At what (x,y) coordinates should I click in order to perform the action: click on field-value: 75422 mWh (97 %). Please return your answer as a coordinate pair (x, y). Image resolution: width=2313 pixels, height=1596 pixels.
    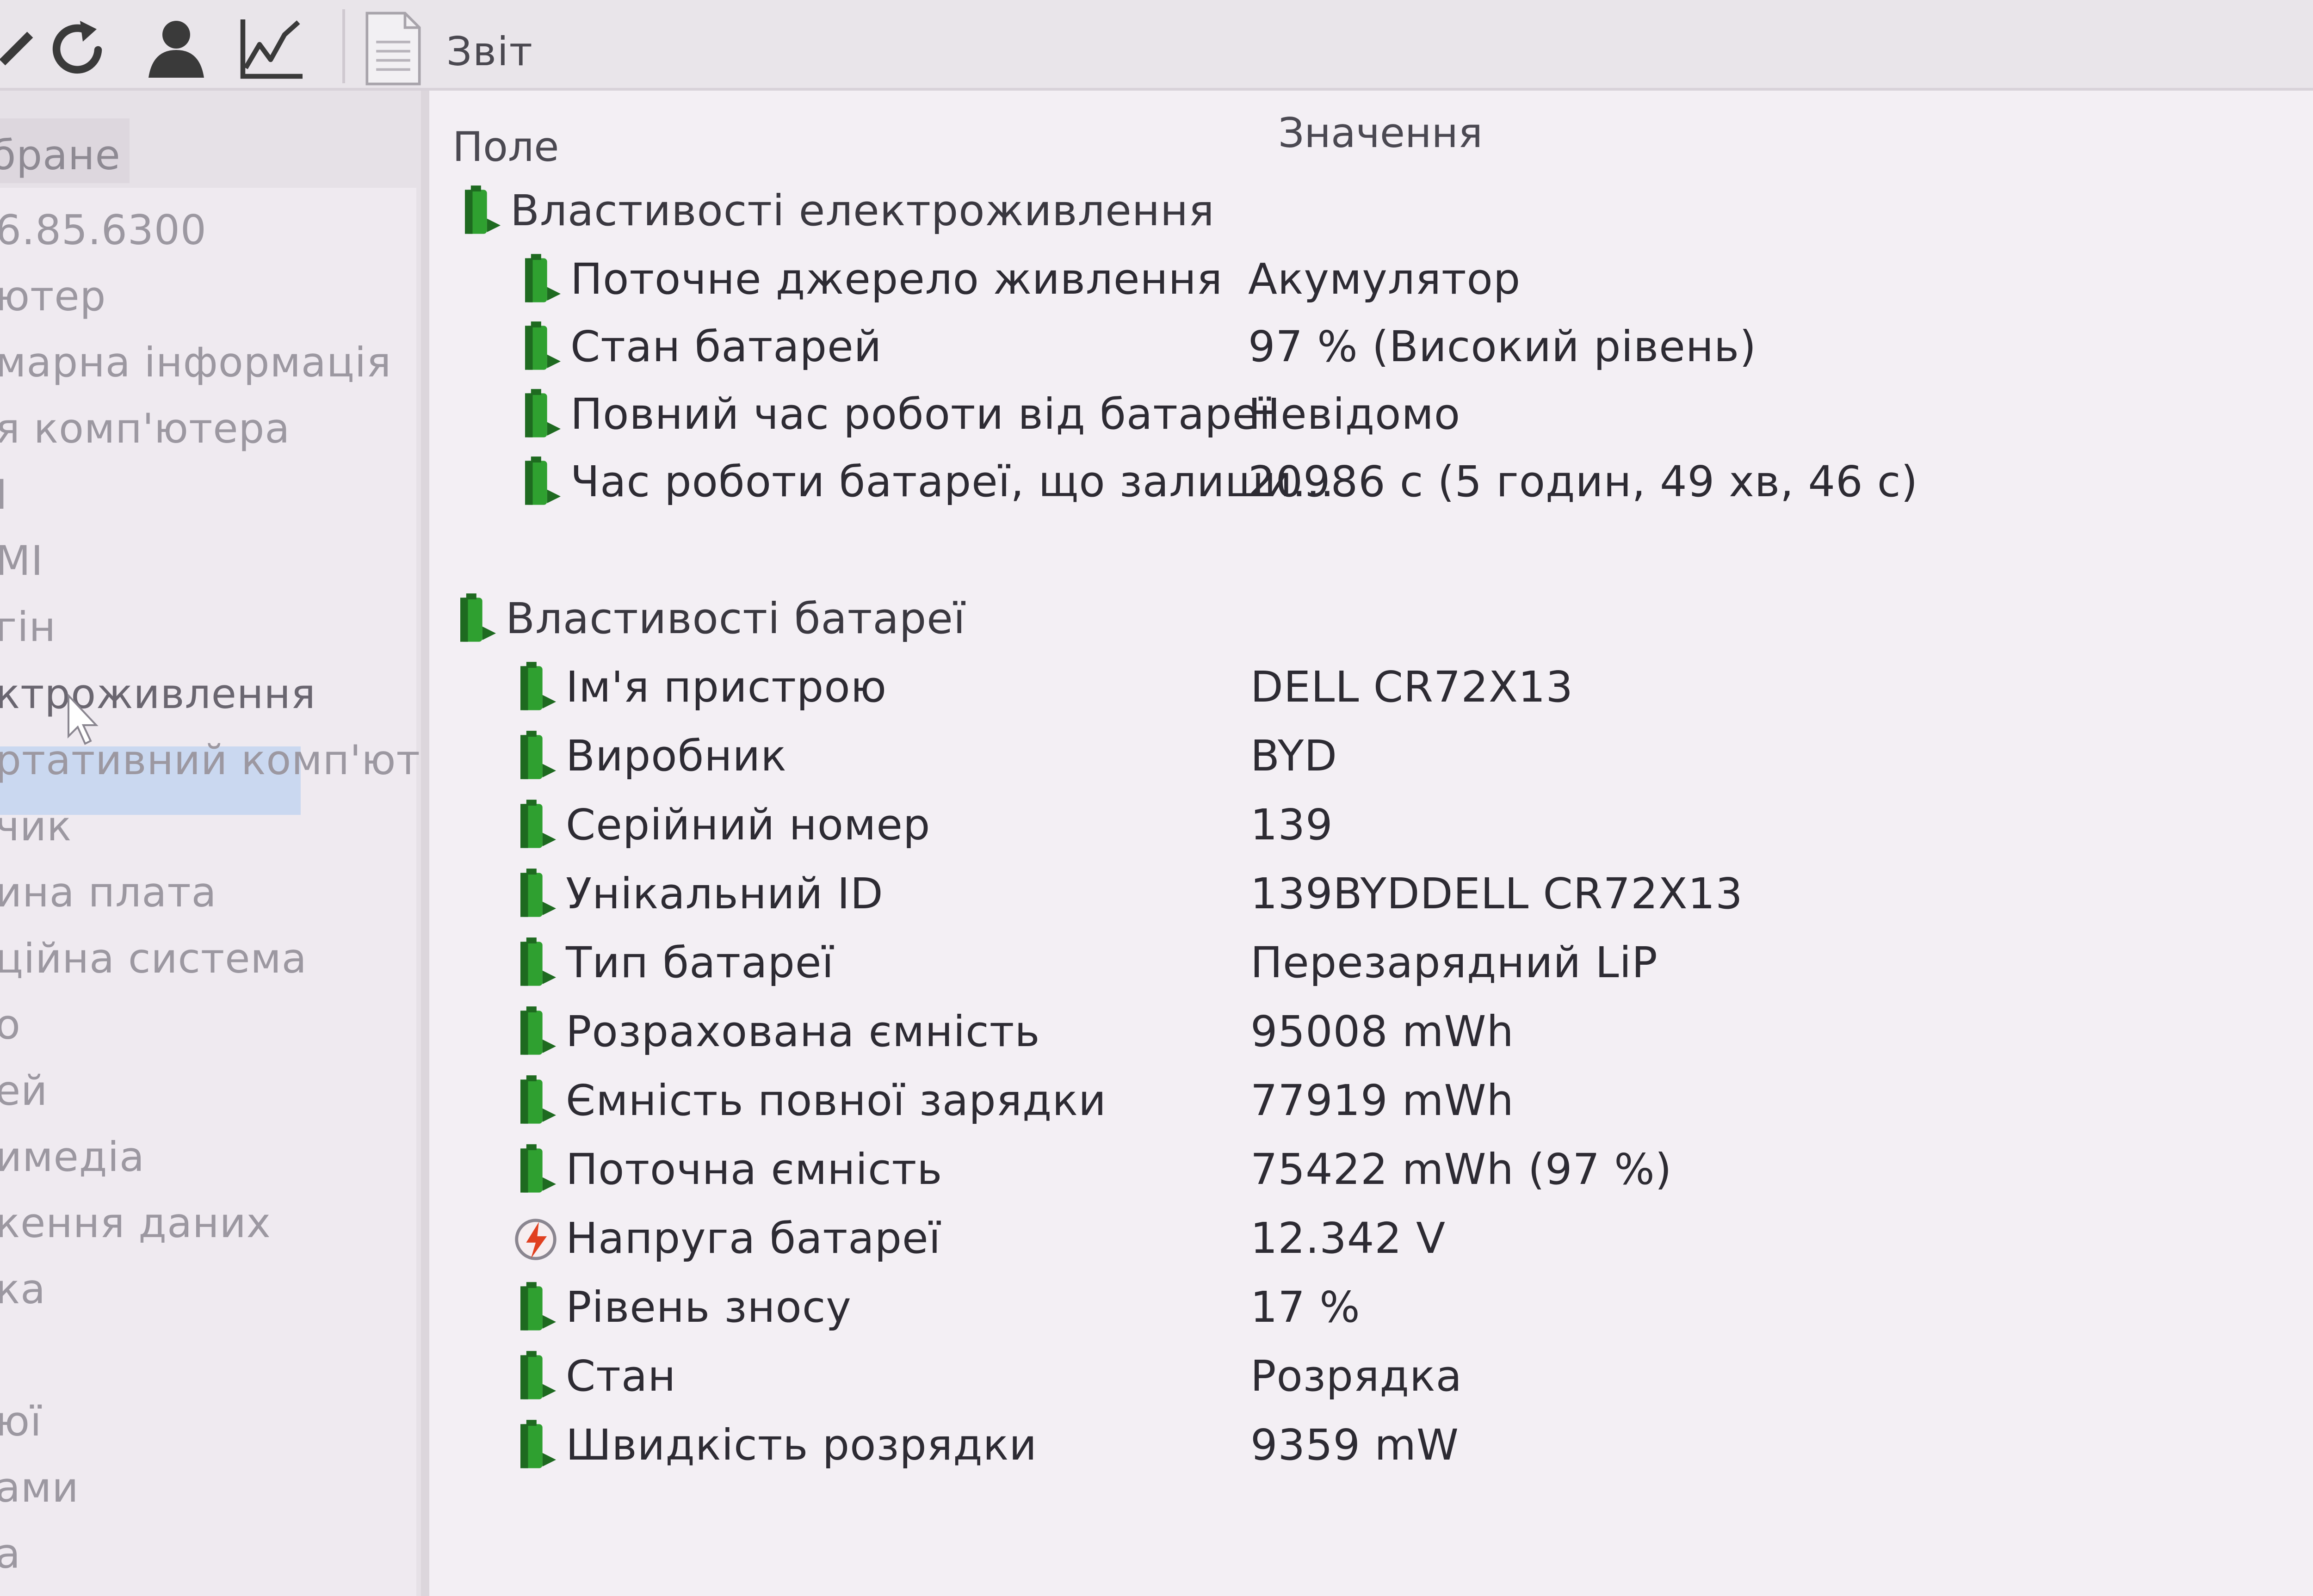
    Looking at the image, I should click on (1461, 1170).